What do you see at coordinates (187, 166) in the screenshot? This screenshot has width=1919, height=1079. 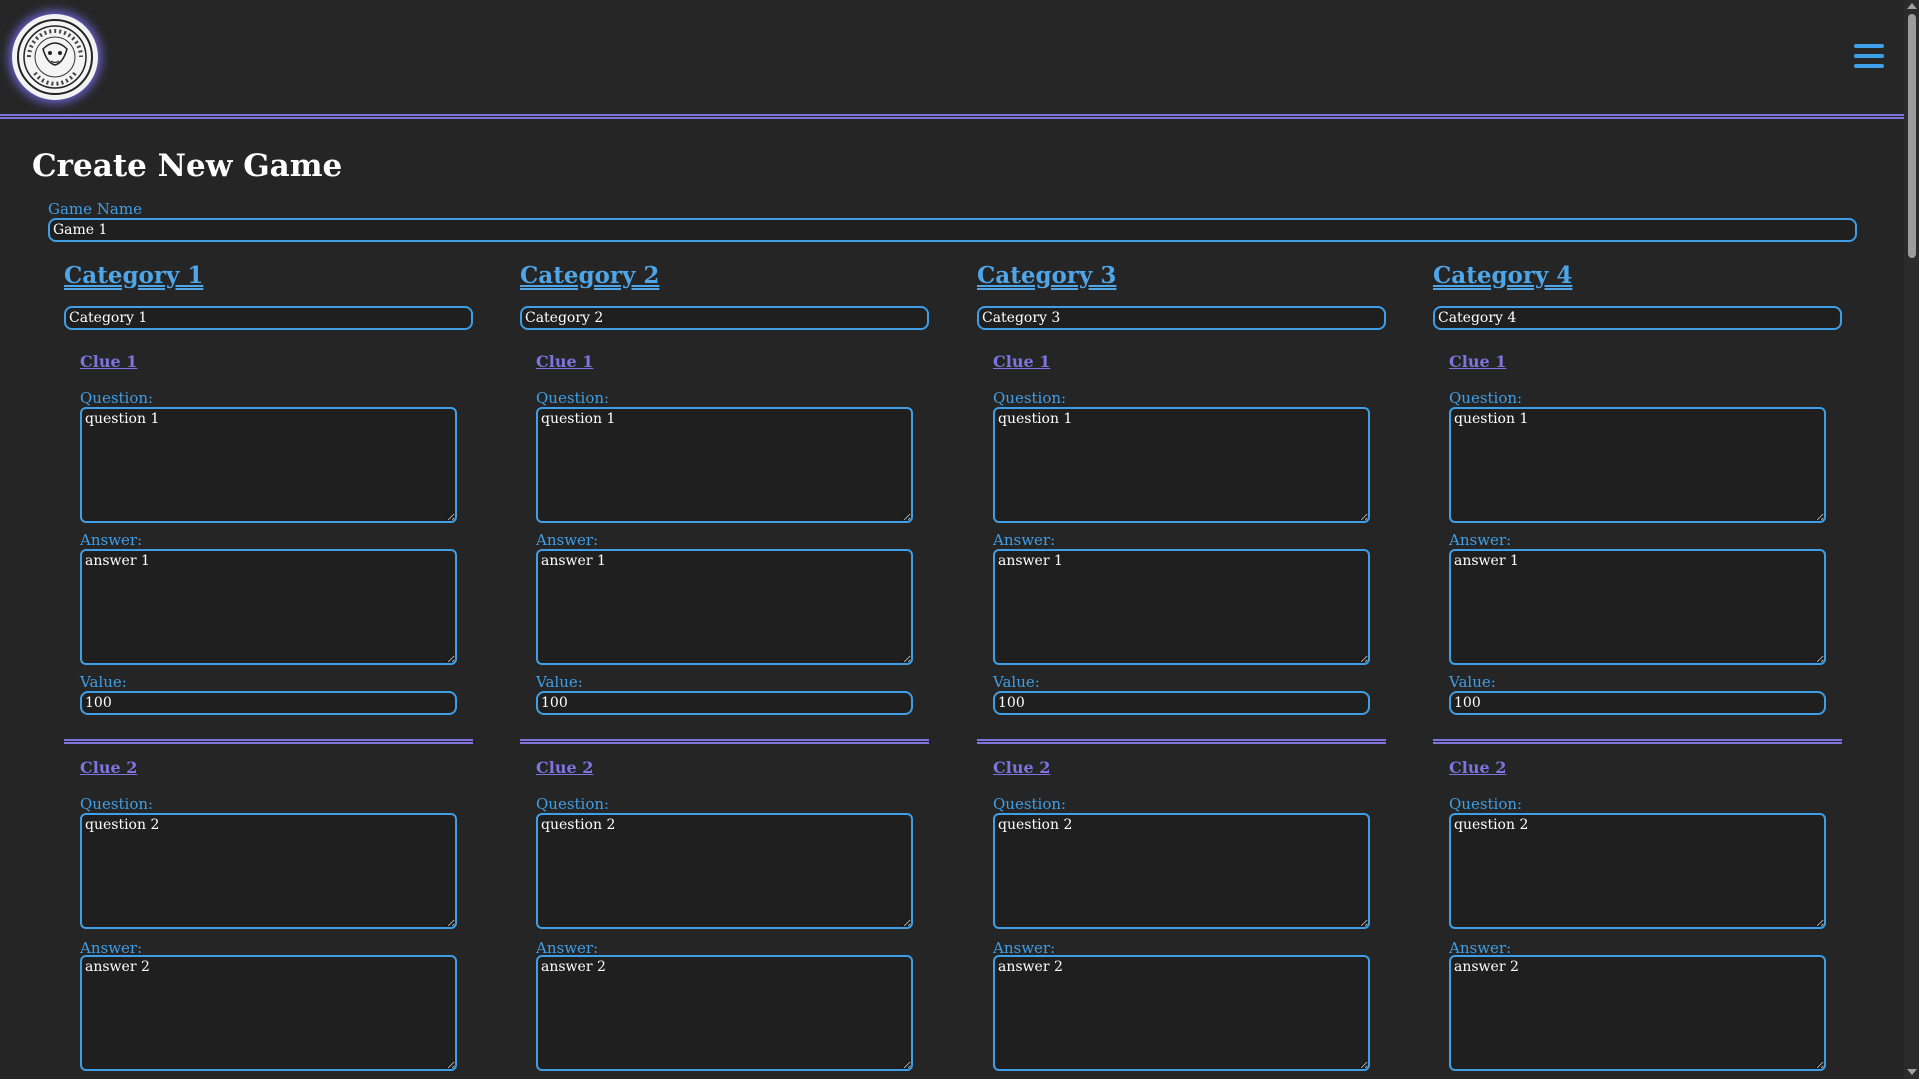 I see `page-title: Create New Game` at bounding box center [187, 166].